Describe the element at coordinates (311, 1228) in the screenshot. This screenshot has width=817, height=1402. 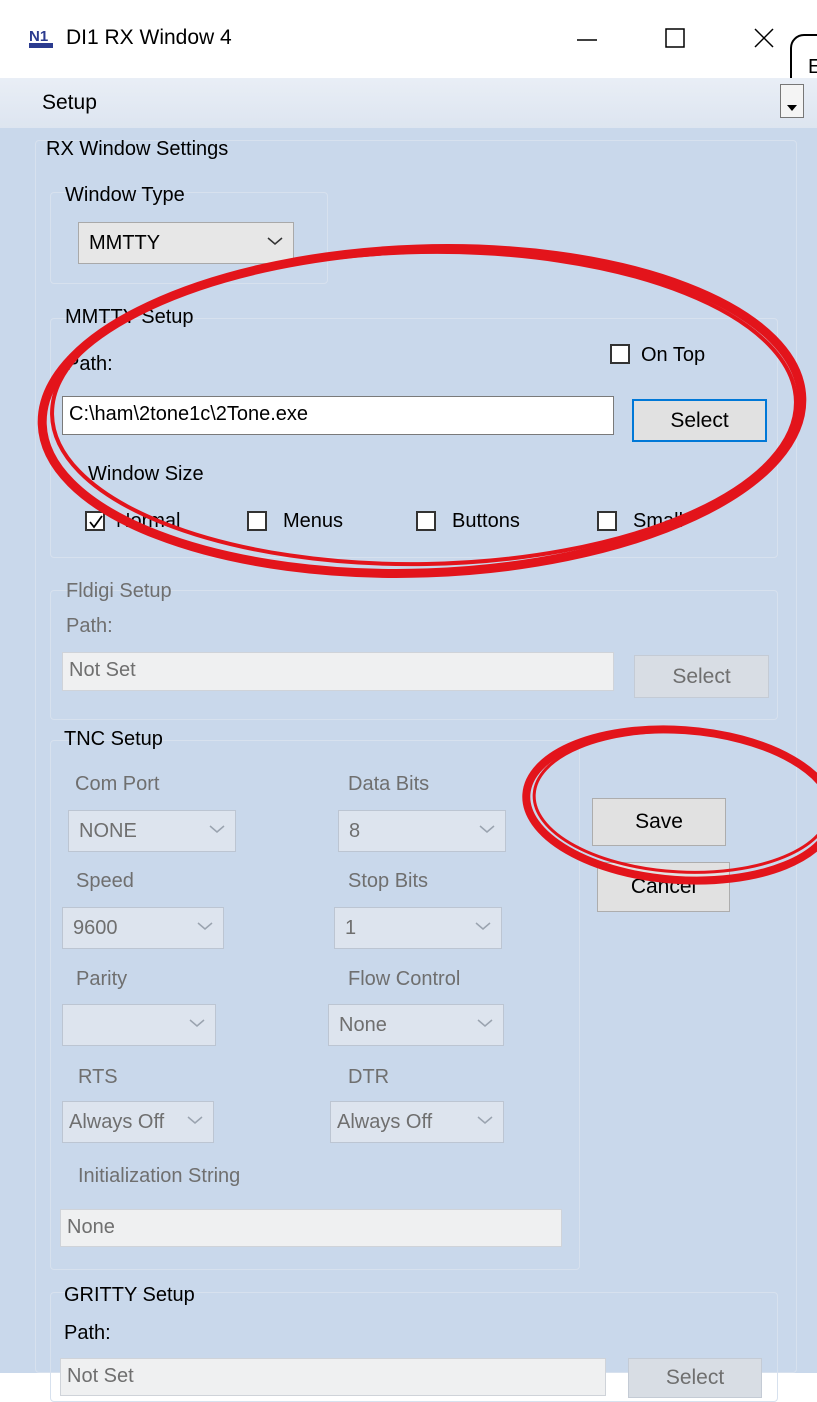
I see `init-string-input: None` at that location.